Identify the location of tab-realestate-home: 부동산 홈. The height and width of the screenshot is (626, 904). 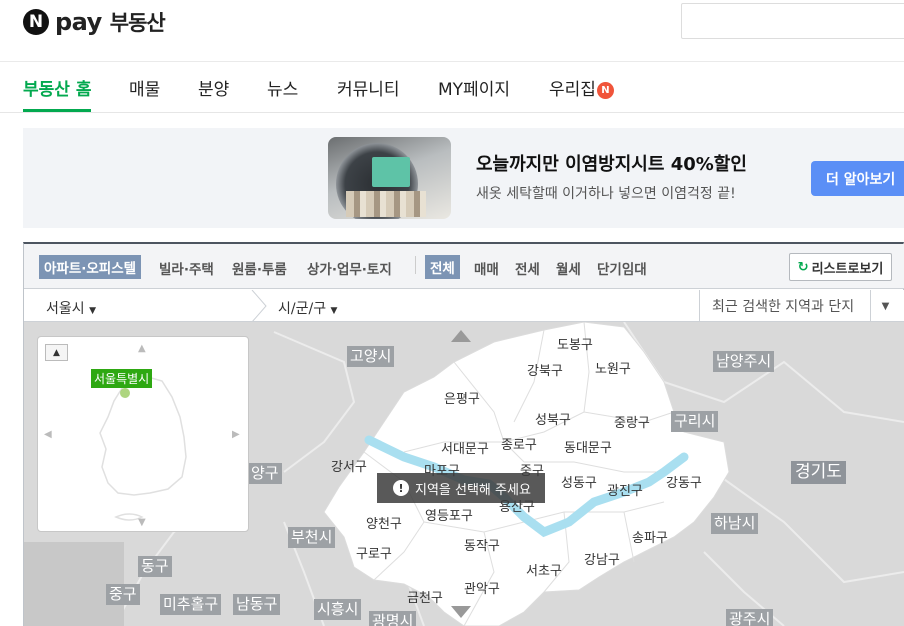
(57, 87).